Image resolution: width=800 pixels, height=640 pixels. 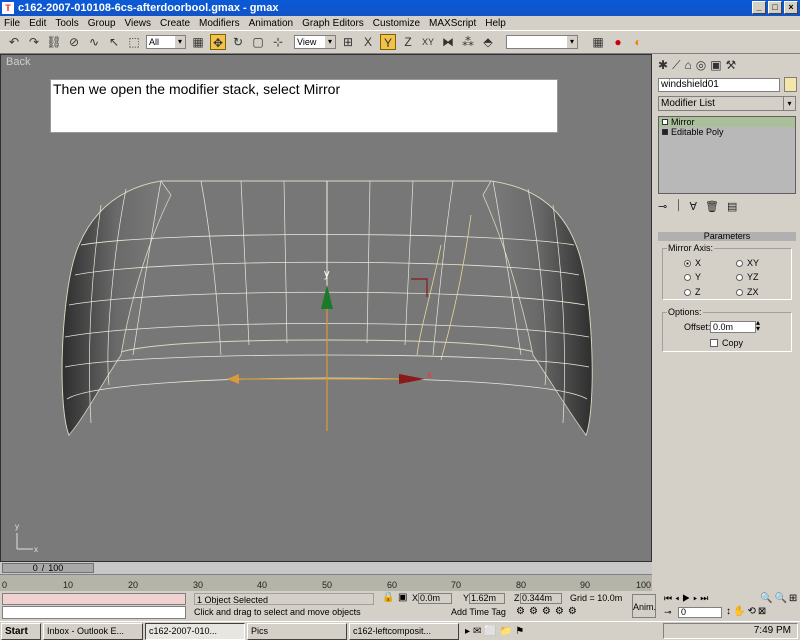 What do you see at coordinates (487, 598) in the screenshot?
I see `y-coord-field: 1.62m` at bounding box center [487, 598].